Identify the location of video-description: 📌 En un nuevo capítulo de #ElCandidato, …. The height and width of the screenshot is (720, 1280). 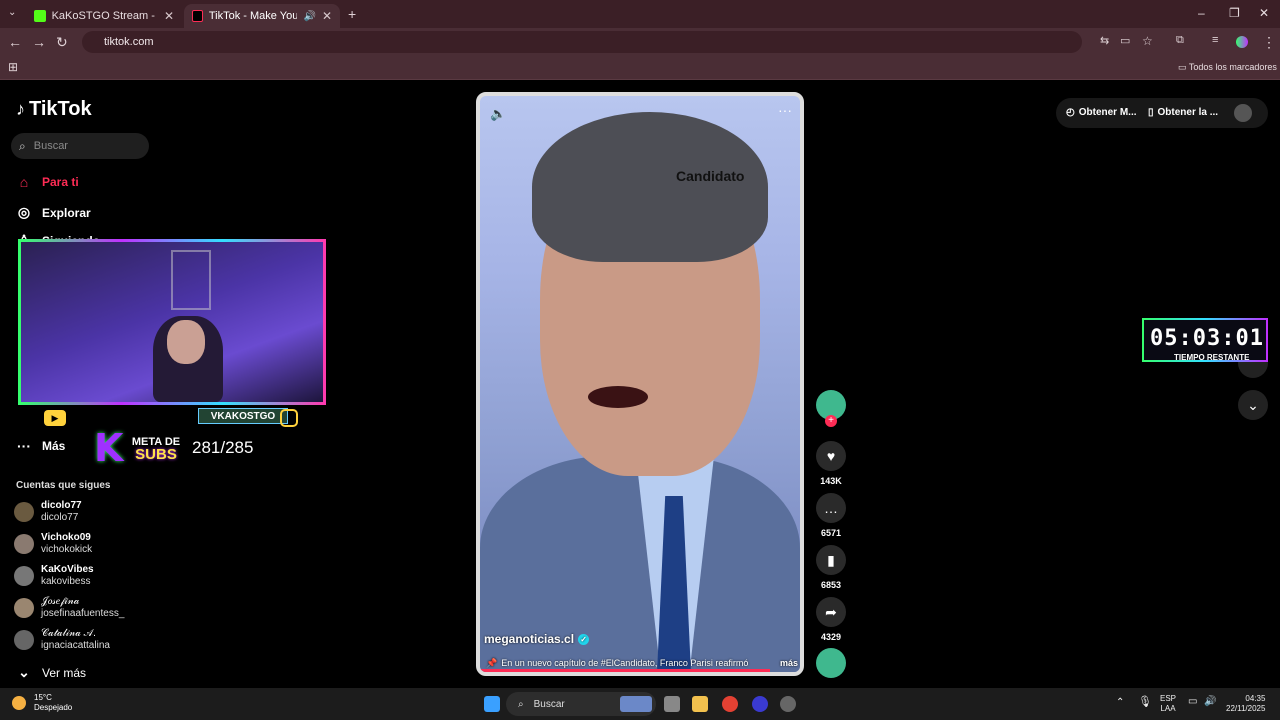
(642, 663).